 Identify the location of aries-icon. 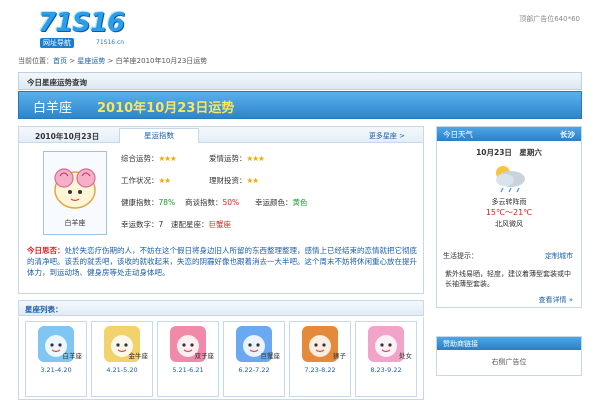
(75, 188).